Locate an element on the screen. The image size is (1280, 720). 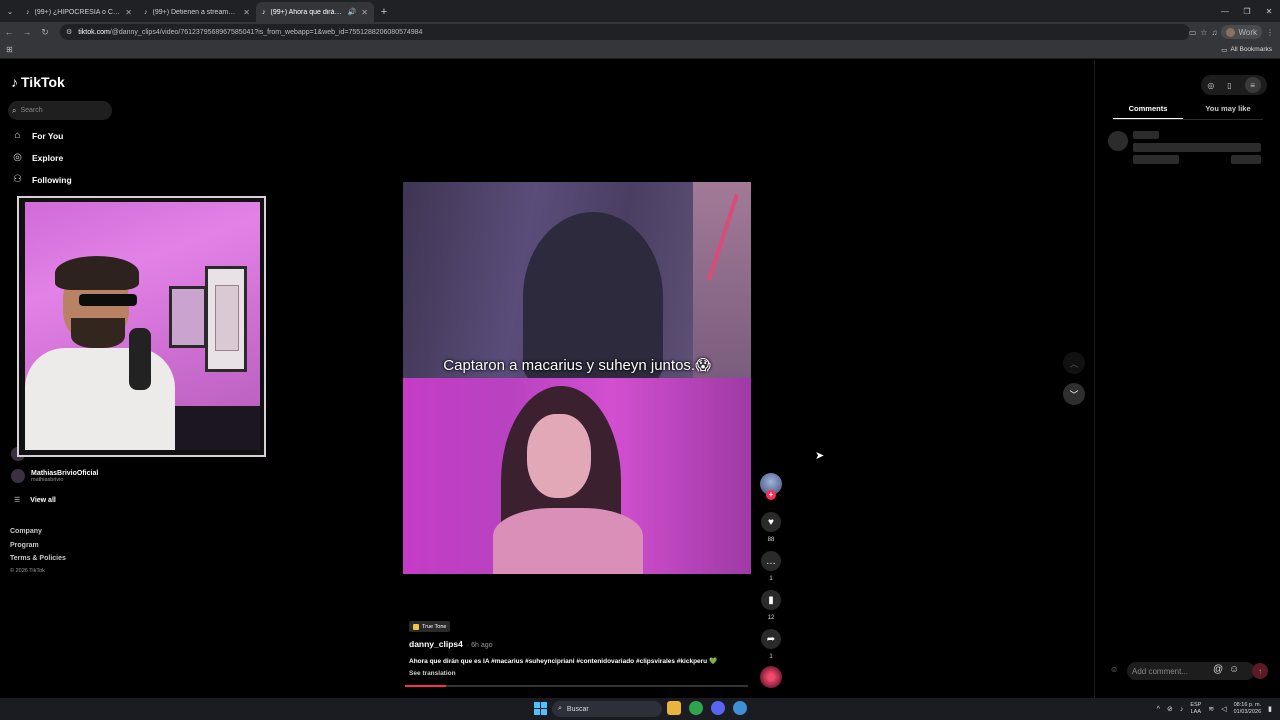
video-progress-bar is located at coordinates (576, 686).